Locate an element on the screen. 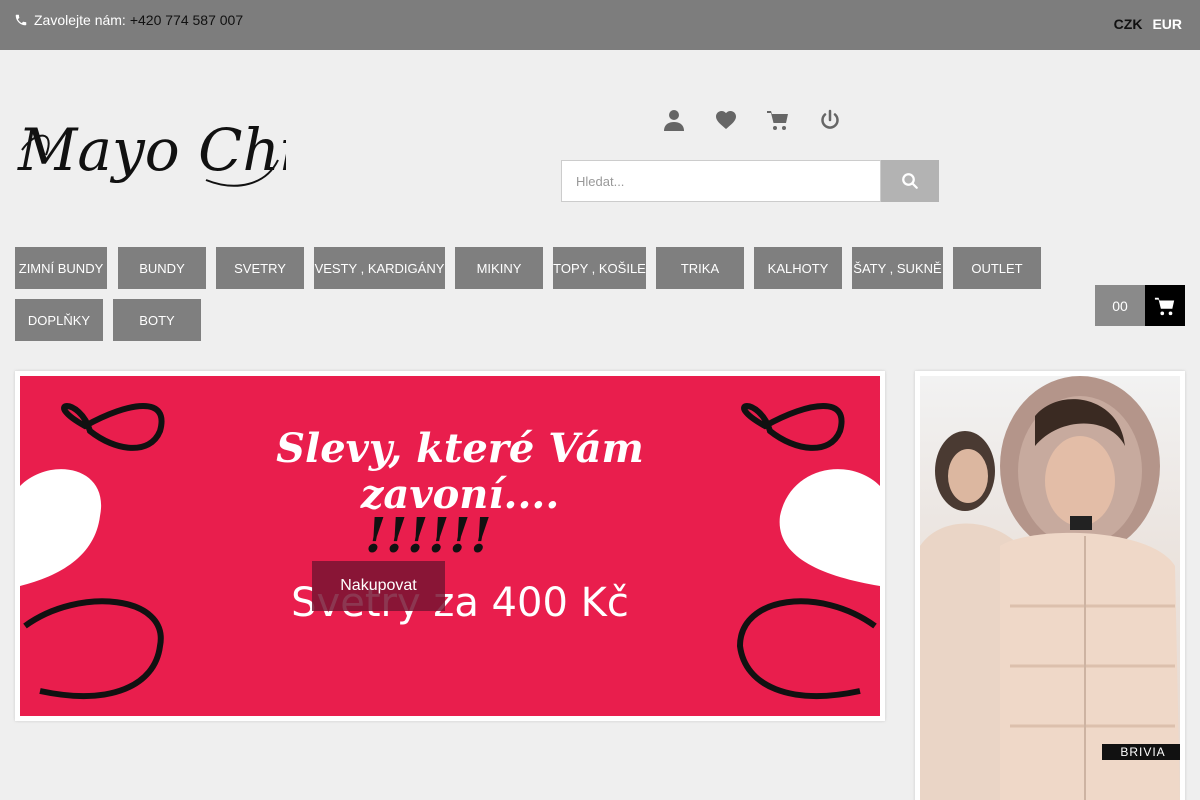  currency-switcher: CZK EUR is located at coordinates (1148, 24).